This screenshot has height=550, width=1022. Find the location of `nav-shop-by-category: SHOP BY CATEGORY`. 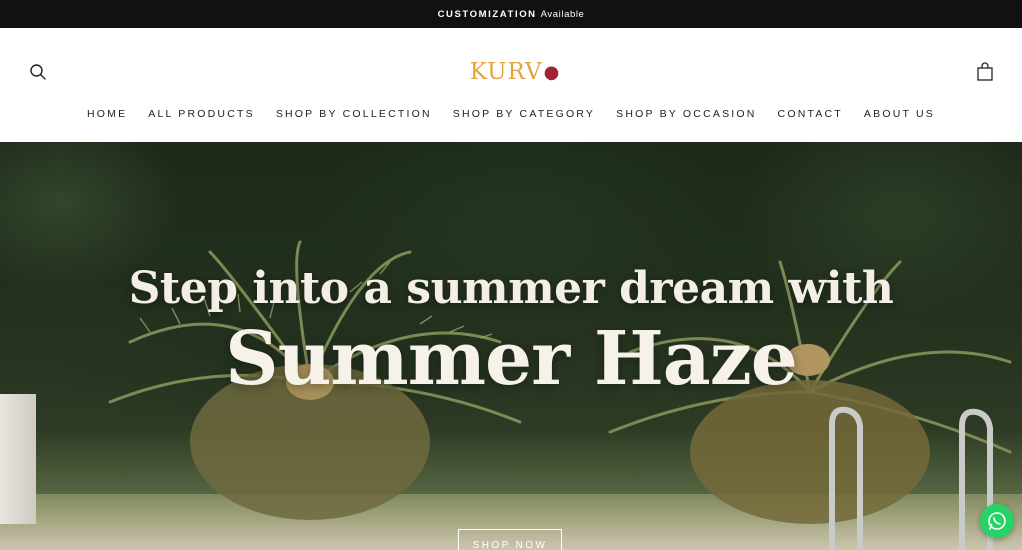

nav-shop-by-category: SHOP BY CATEGORY is located at coordinates (523, 116).